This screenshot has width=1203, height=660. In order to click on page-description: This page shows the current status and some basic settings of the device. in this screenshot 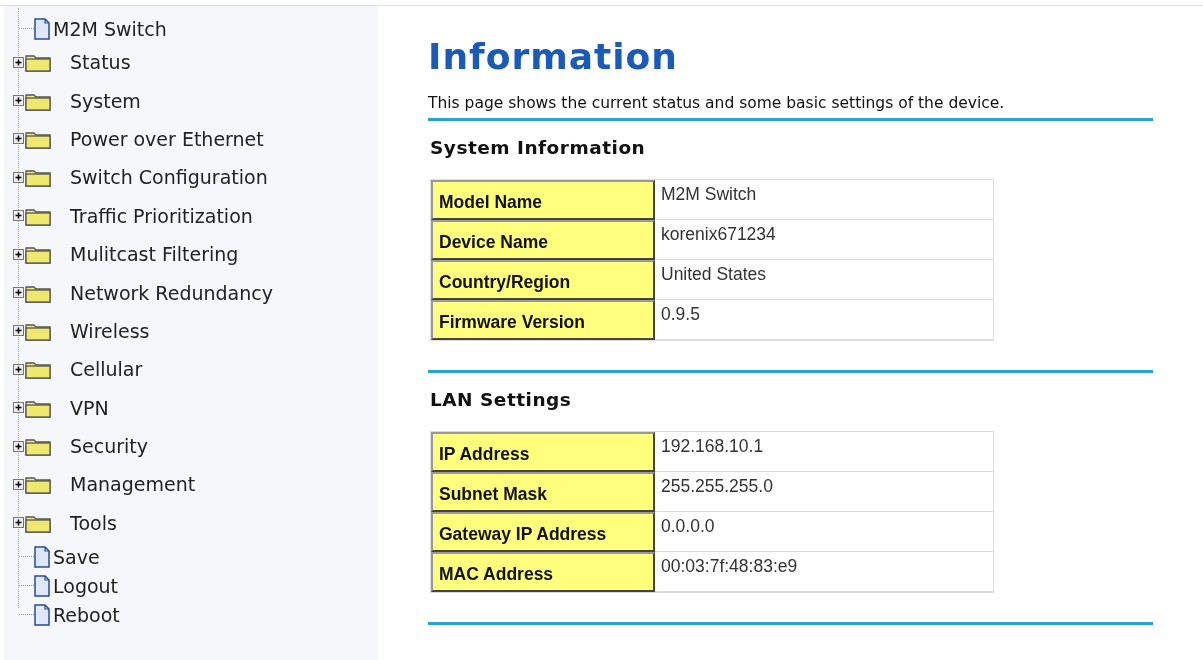, I will do `click(717, 103)`.